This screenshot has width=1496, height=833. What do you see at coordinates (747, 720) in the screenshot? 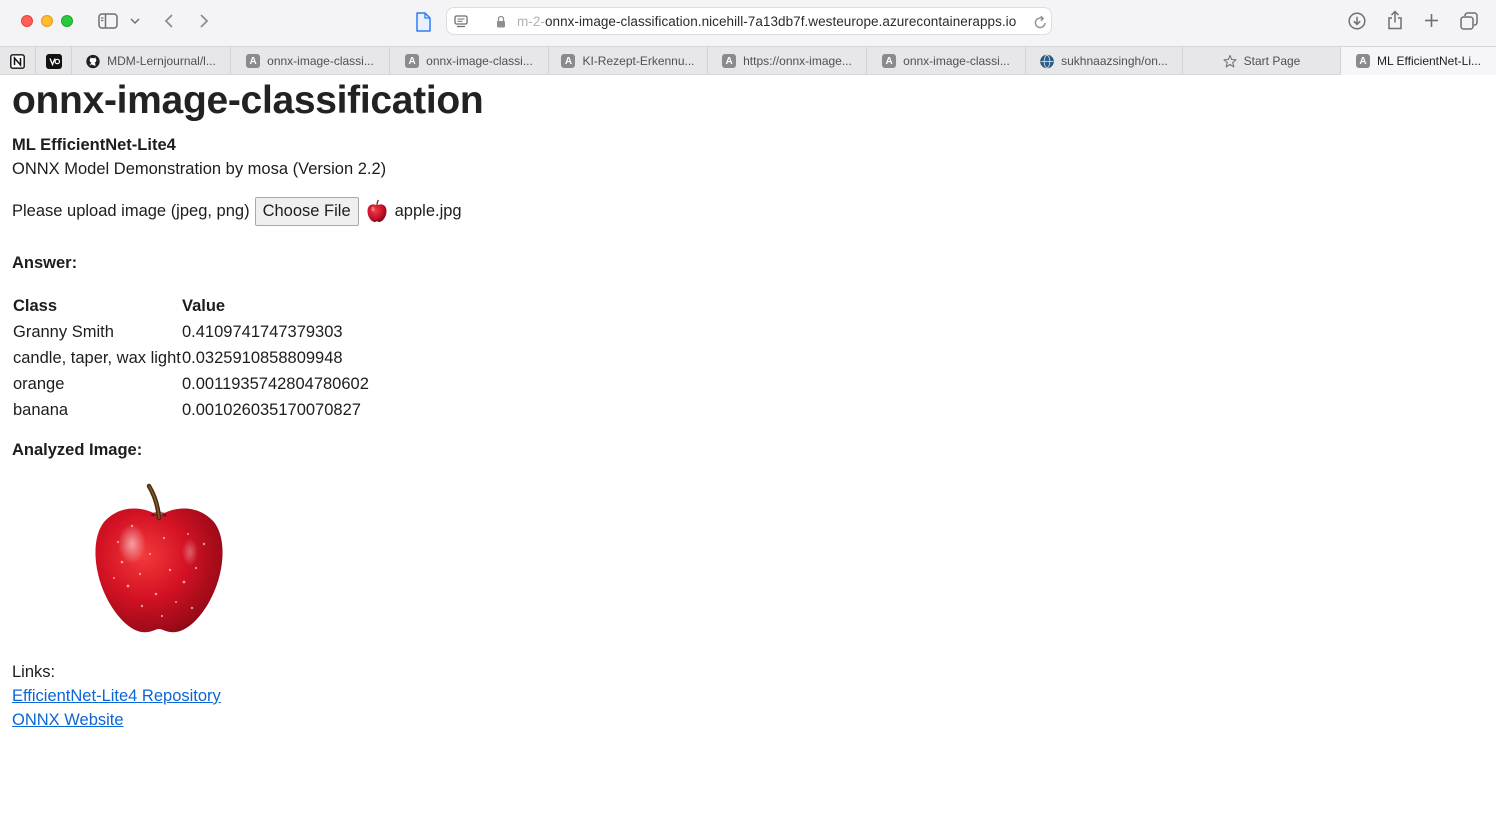
I see `onnx-website-link: ONNX Website` at bounding box center [747, 720].